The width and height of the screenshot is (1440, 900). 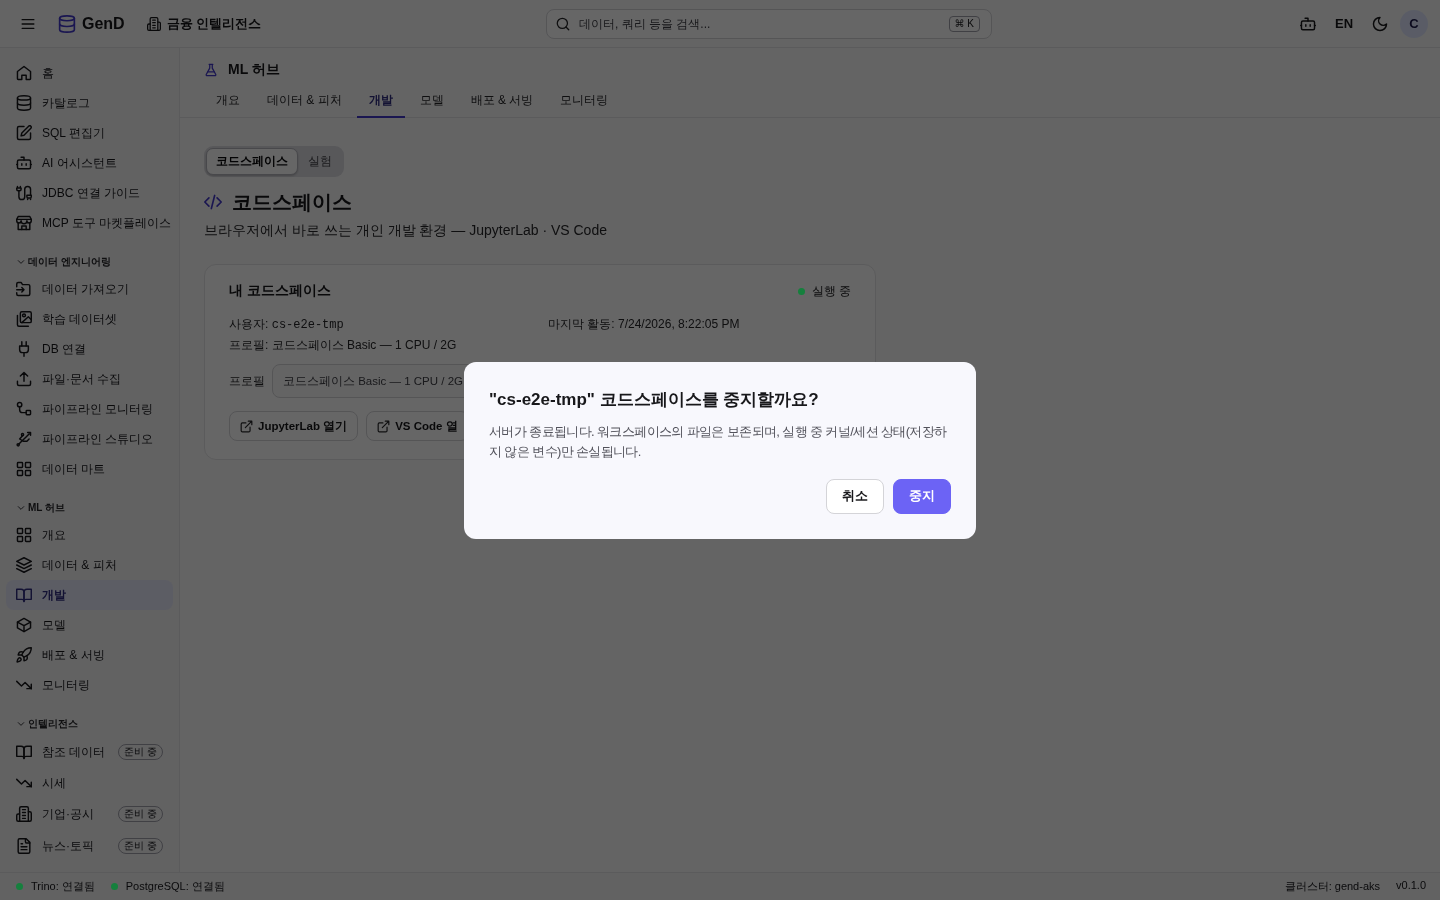 What do you see at coordinates (247, 381) in the screenshot?
I see `field-label: 프로필` at bounding box center [247, 381].